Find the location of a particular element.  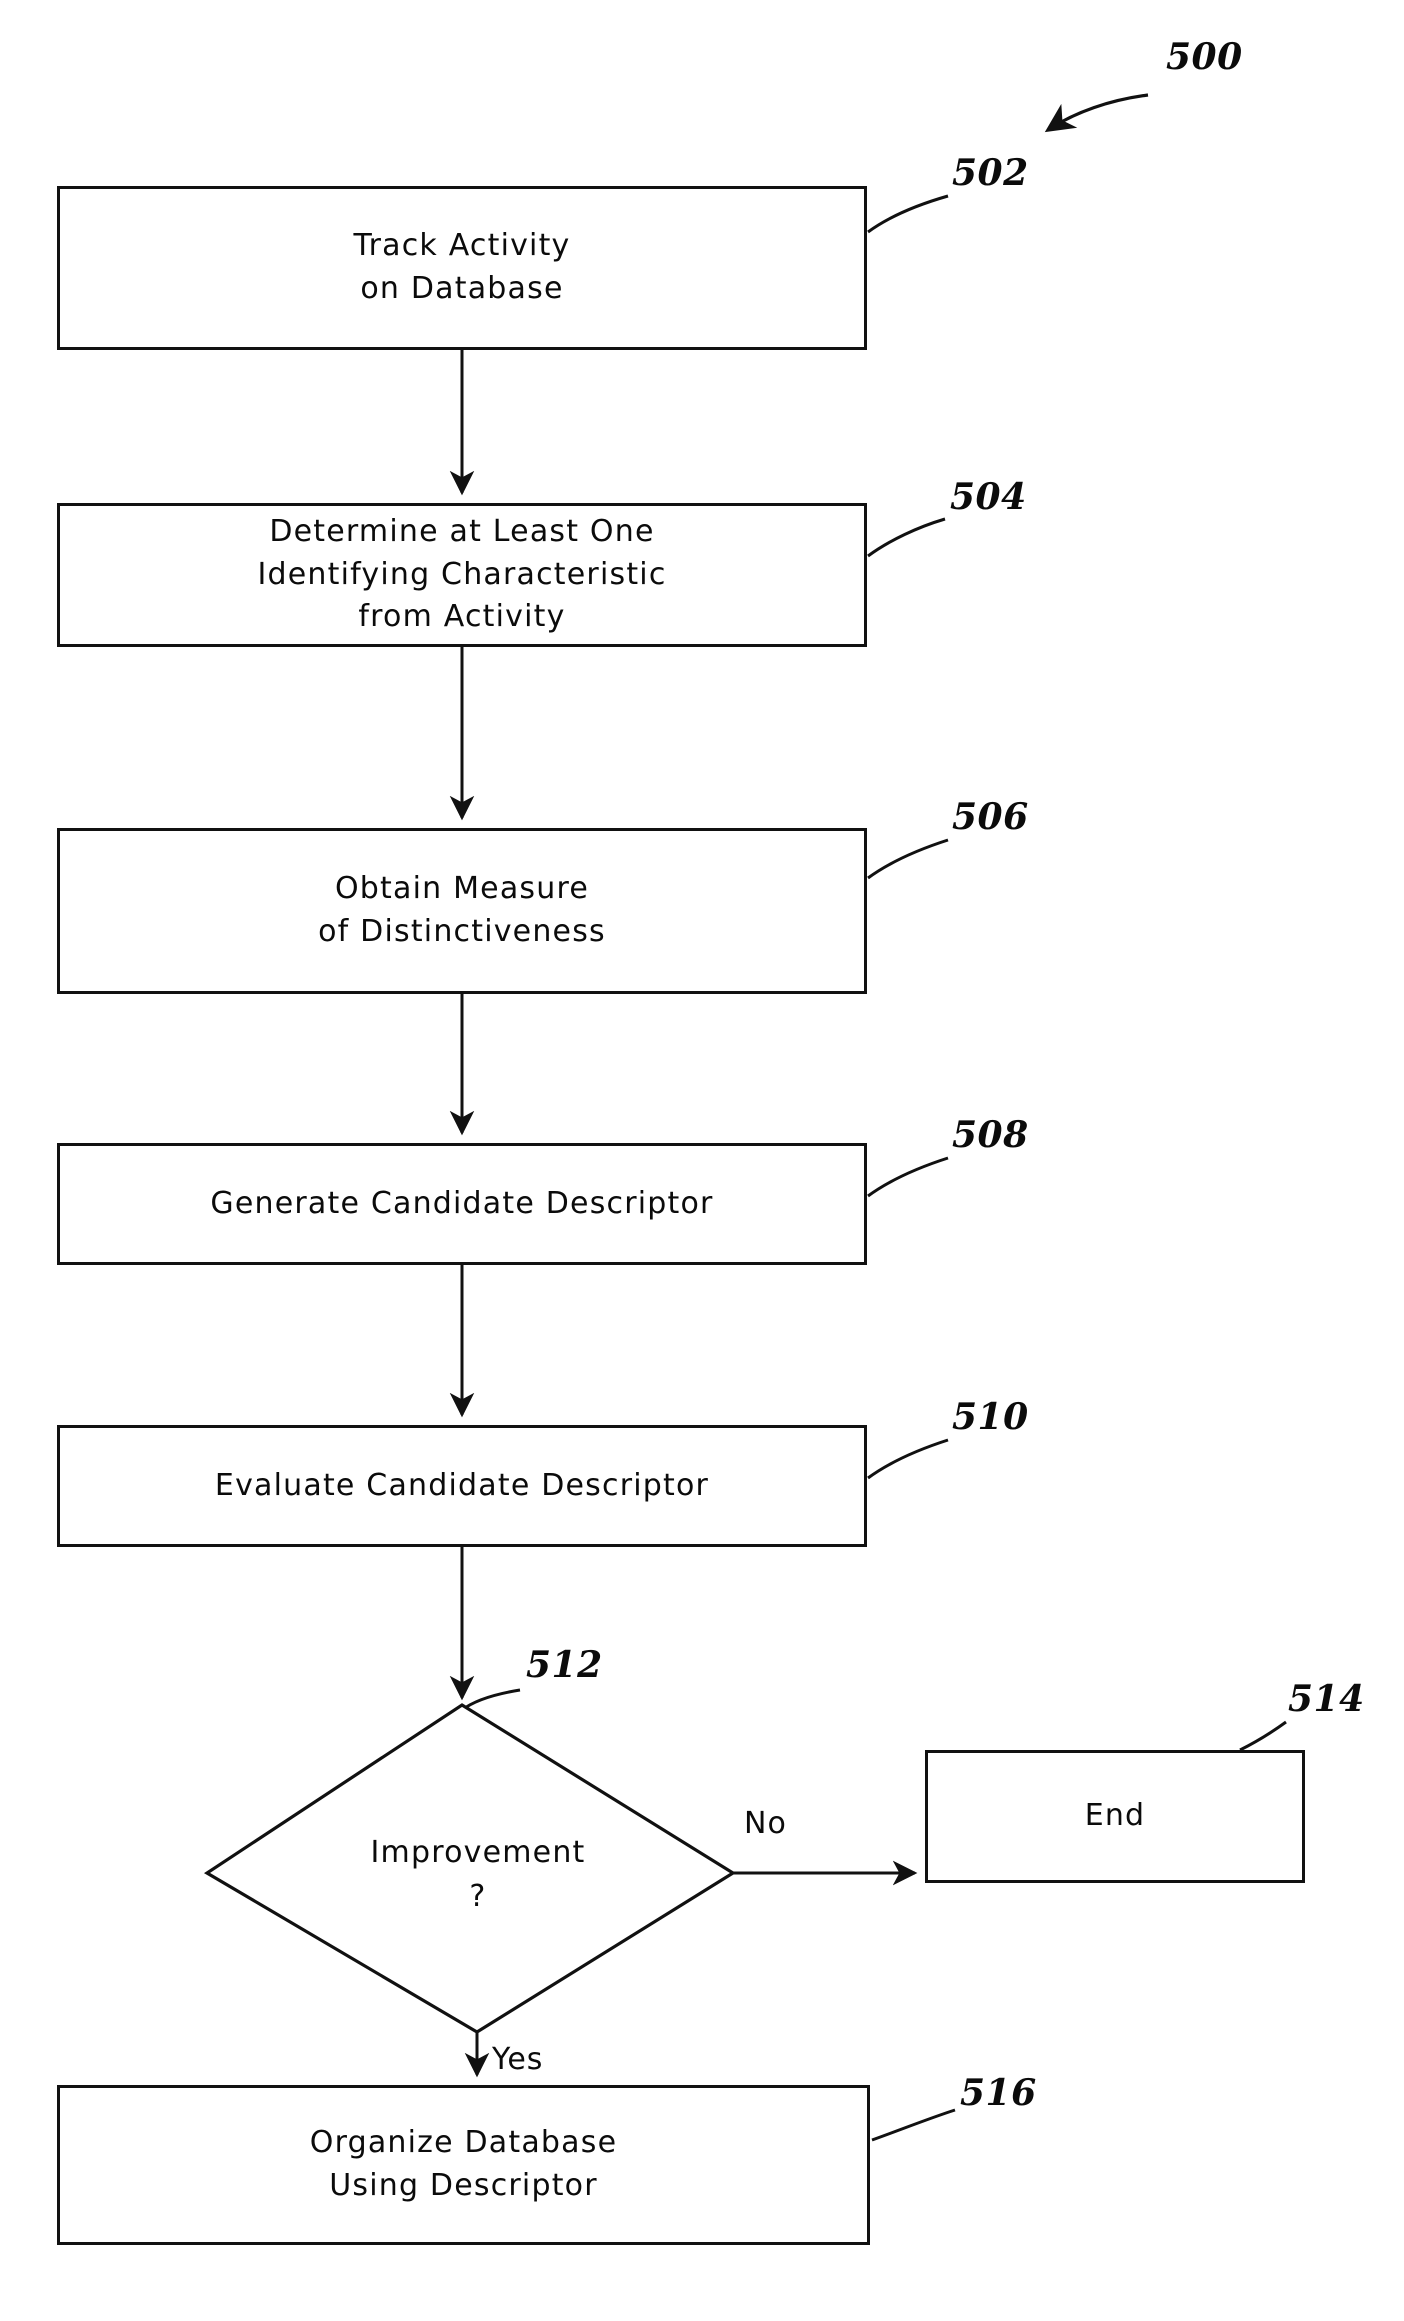

process-box-502: Track Activity on Database is located at coordinates (462, 268).